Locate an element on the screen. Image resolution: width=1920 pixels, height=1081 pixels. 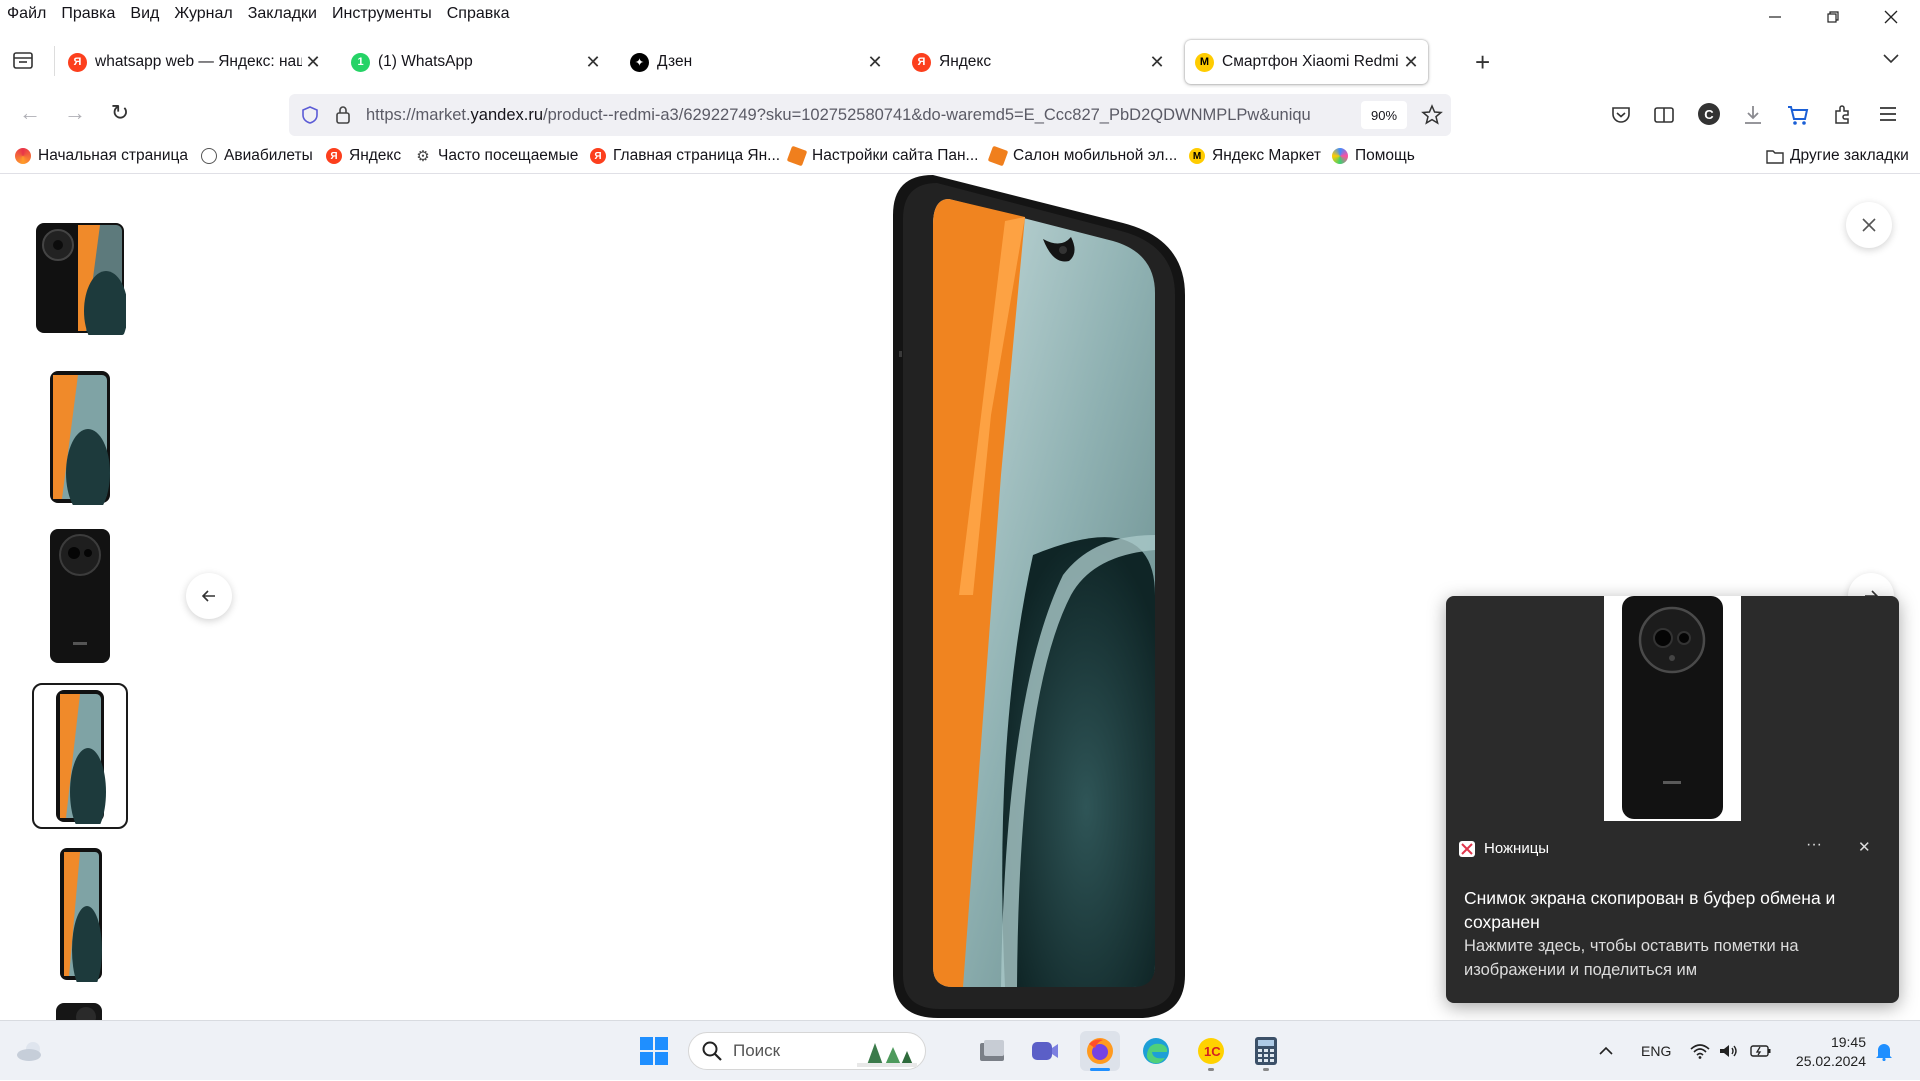
menu-history: Журнал is located at coordinates (203, 14).